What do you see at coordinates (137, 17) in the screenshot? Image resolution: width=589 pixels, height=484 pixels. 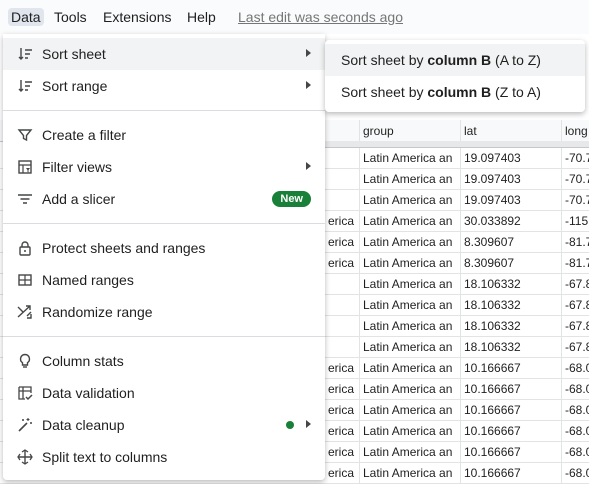 I see `menu-extensions: Extensions` at bounding box center [137, 17].